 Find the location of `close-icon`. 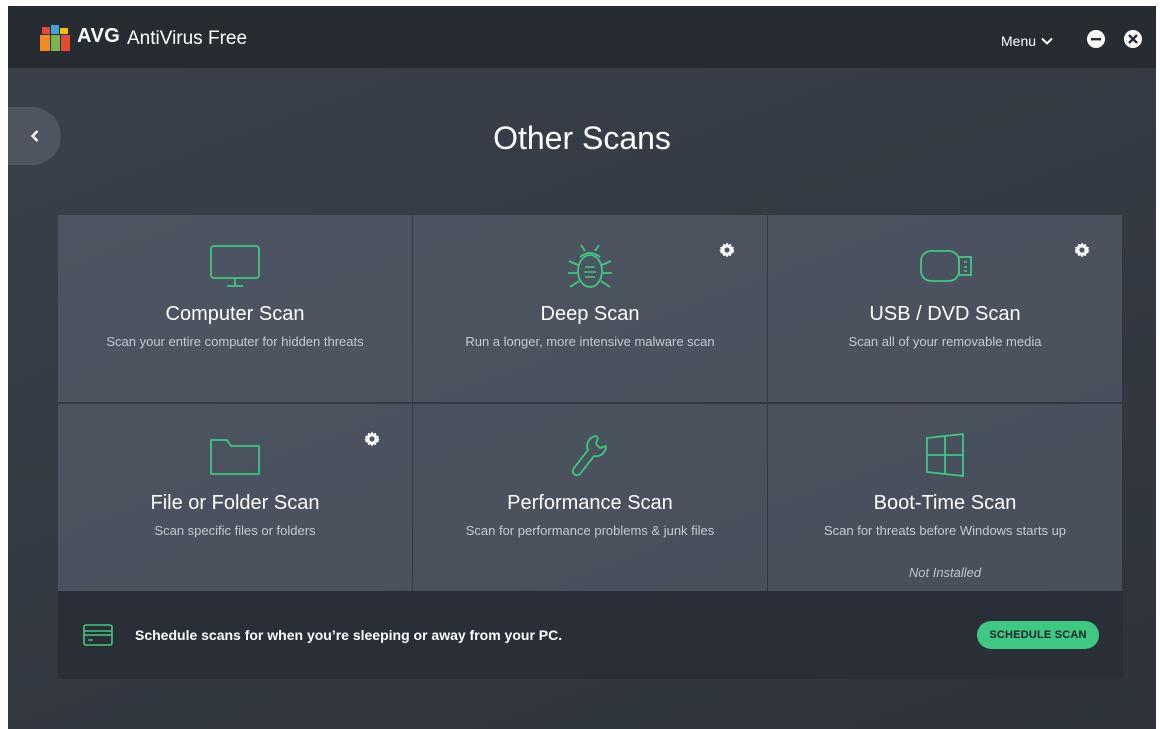

close-icon is located at coordinates (1133, 39).